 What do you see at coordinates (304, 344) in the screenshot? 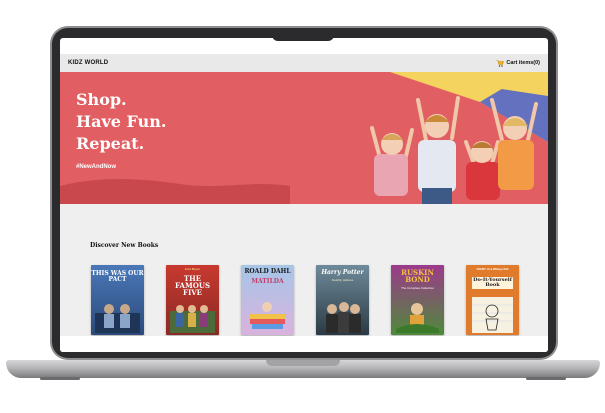
I see `screen-bottom-strip` at bounding box center [304, 344].